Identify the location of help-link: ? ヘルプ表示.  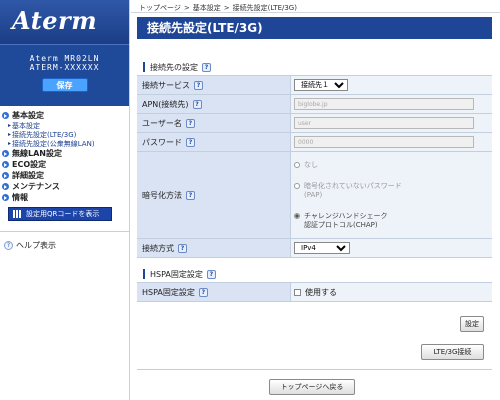
(64, 242).